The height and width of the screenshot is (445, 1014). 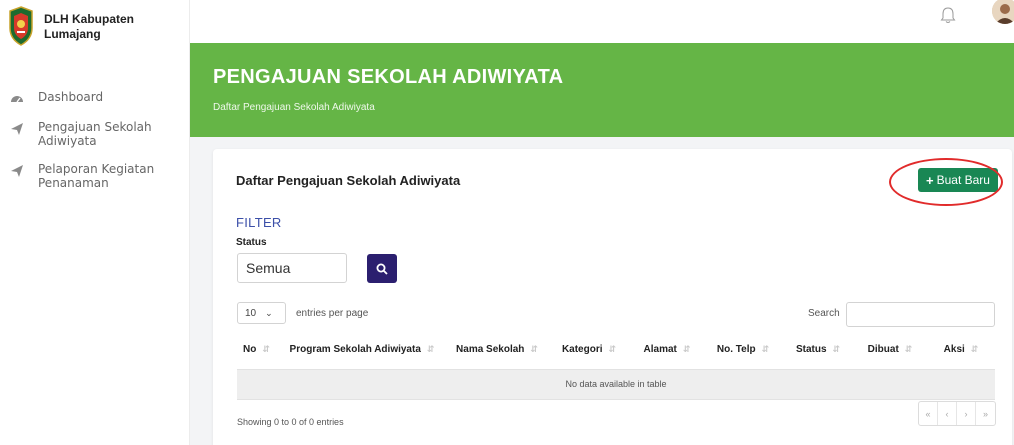 What do you see at coordinates (21, 26) in the screenshot?
I see `emblem-logo` at bounding box center [21, 26].